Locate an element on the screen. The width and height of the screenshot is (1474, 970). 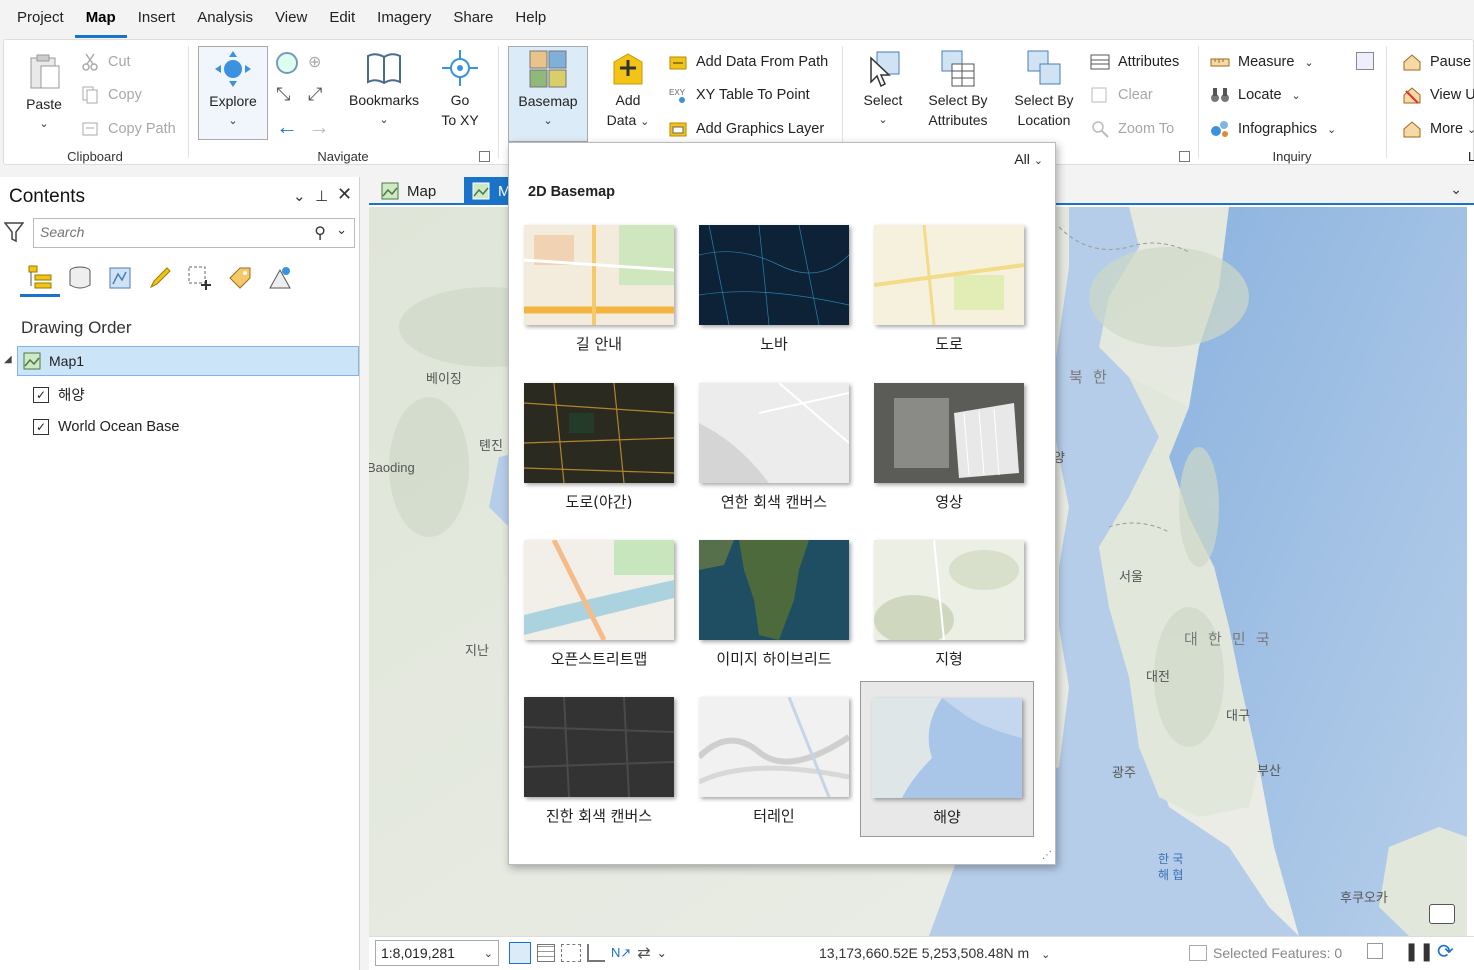
list-by-perspective-imagery-icon is located at coordinates (280, 278).